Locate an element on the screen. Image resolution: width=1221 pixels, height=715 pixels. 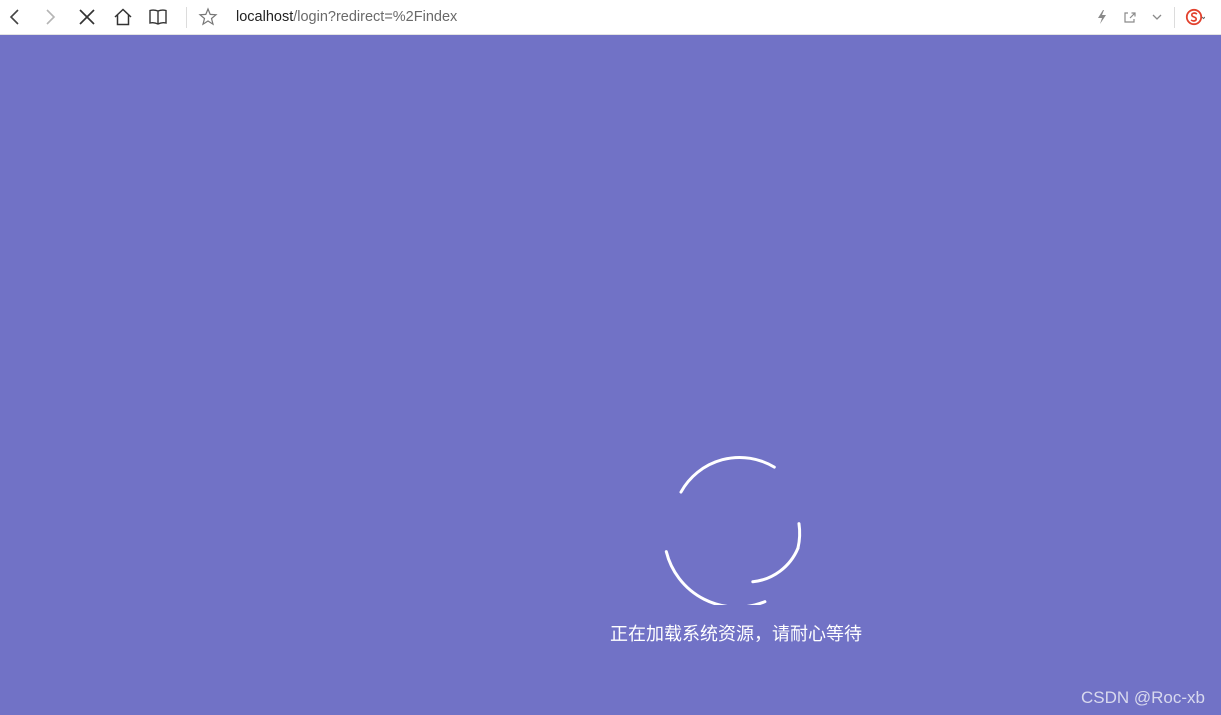
back-arrow-icon is located at coordinates (15, 17).